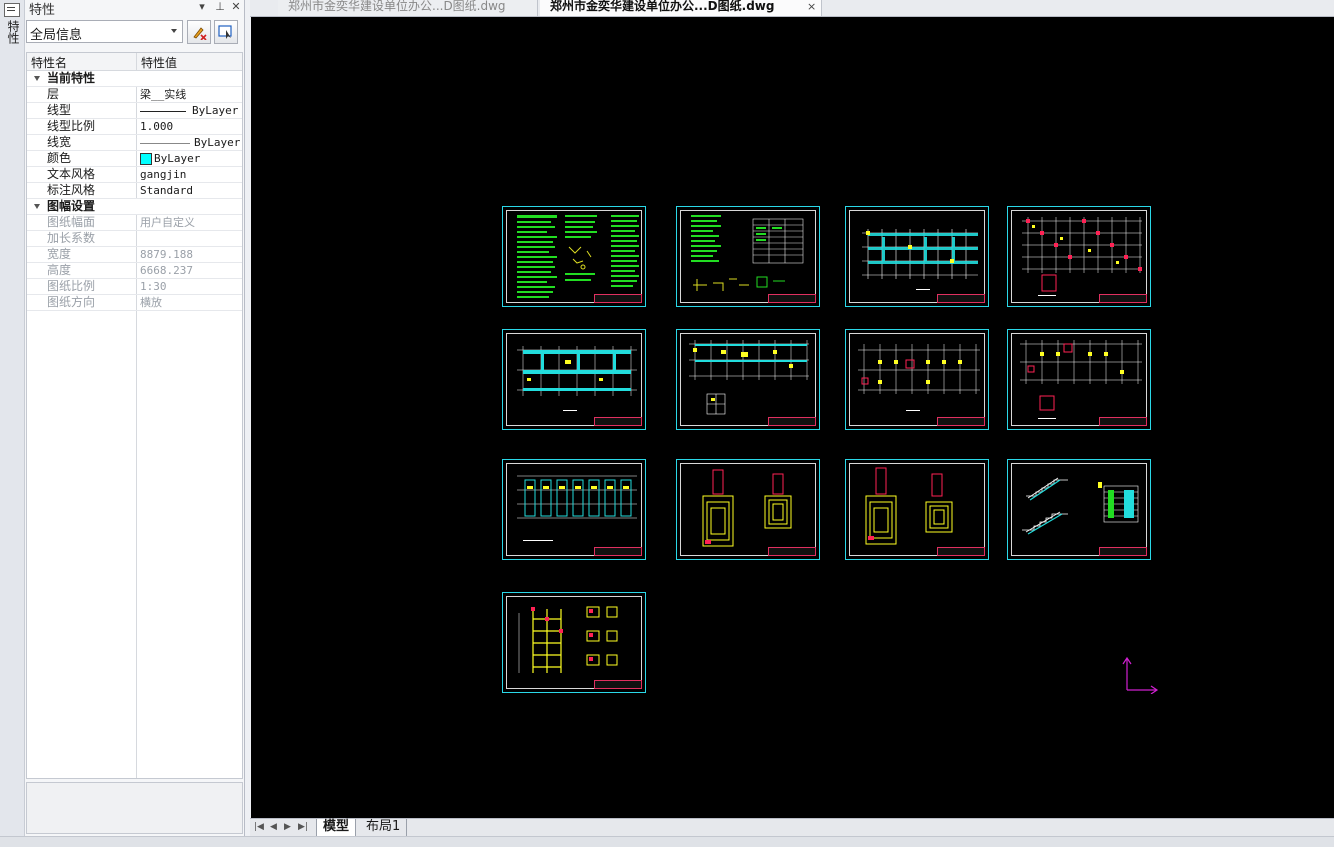 The width and height of the screenshot is (1334, 847). I want to click on object-type-selected: 全局信息, so click(56, 35).